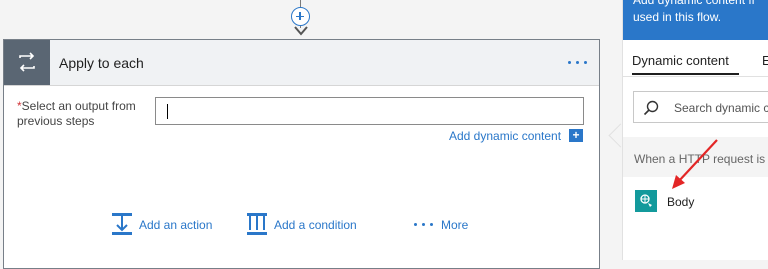 This screenshot has height=269, width=768. Describe the element at coordinates (101, 63) in the screenshot. I see `card-title: Apply to each` at that location.